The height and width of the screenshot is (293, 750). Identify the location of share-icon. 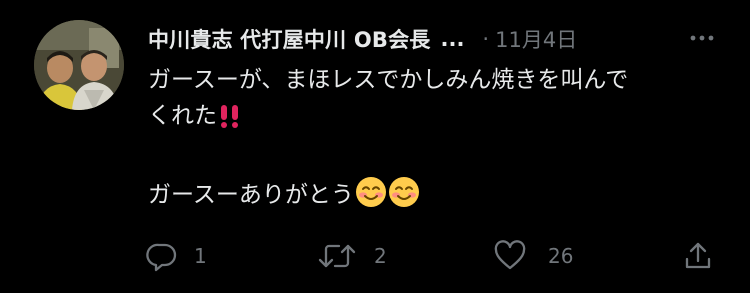
(698, 255).